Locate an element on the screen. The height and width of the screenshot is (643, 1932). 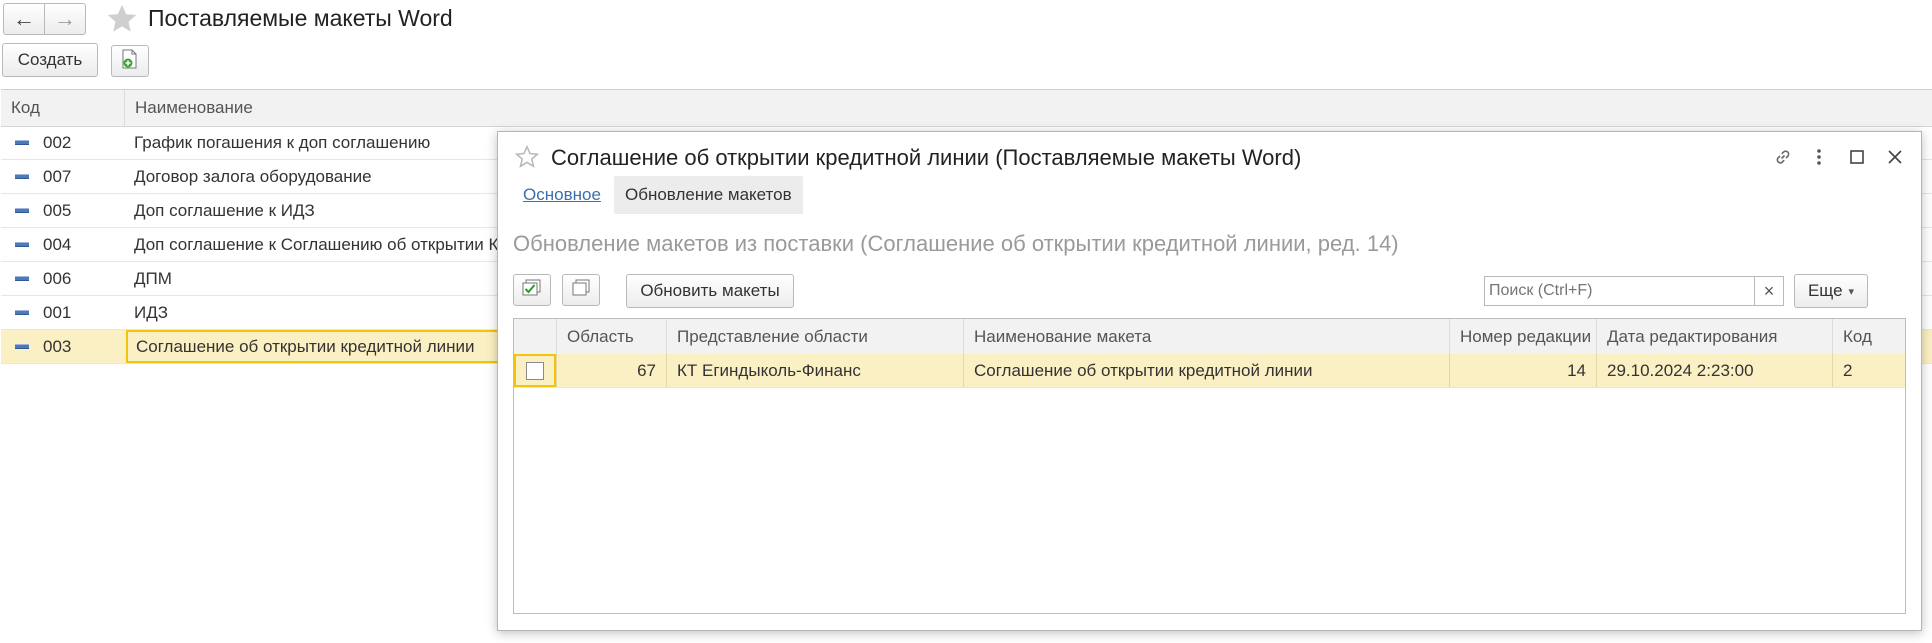
list-item-code-cell: 006 is located at coordinates (67, 278).